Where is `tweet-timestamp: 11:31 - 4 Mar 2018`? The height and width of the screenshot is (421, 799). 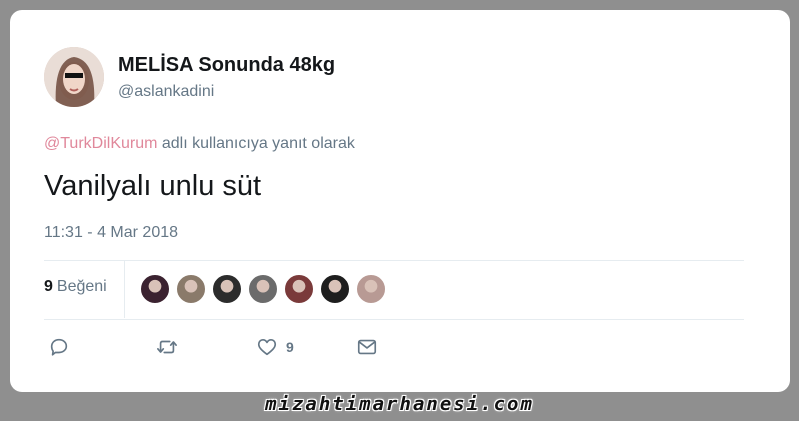 tweet-timestamp: 11:31 - 4 Mar 2018 is located at coordinates (111, 233).